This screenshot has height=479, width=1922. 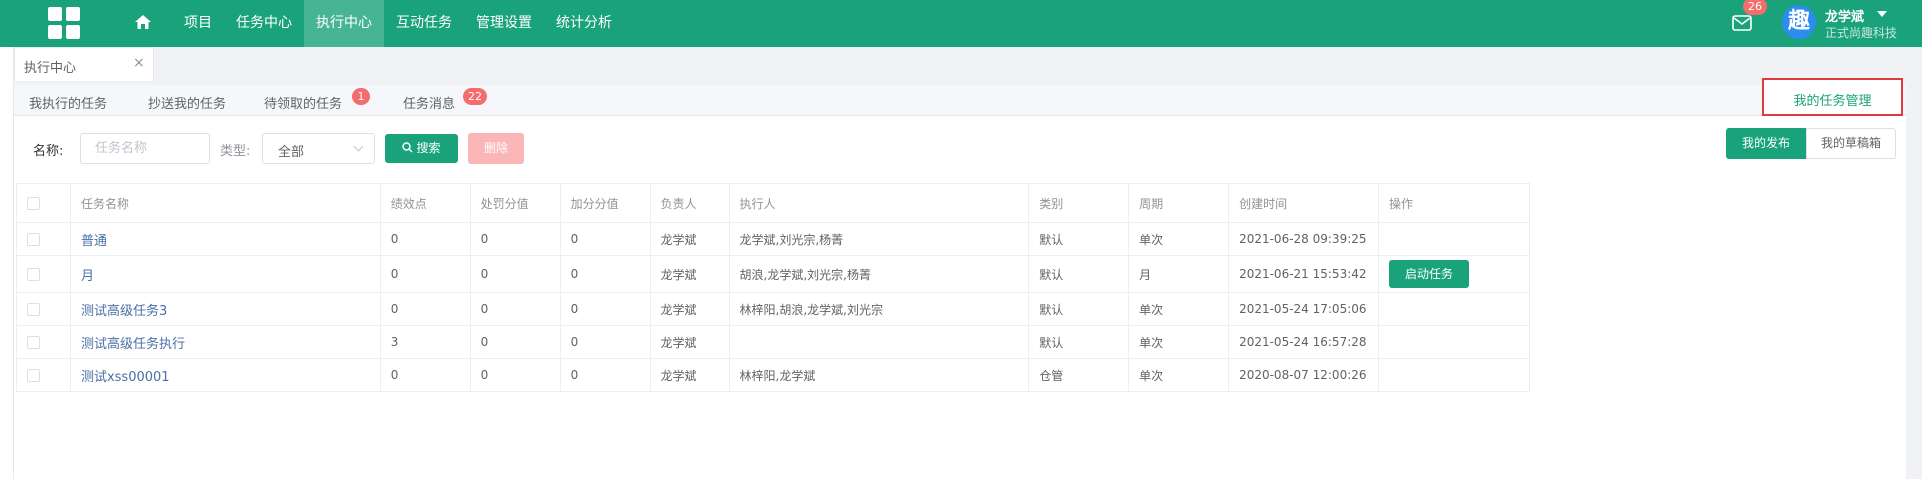 I want to click on app-grid-logo-icon, so click(x=64, y=23).